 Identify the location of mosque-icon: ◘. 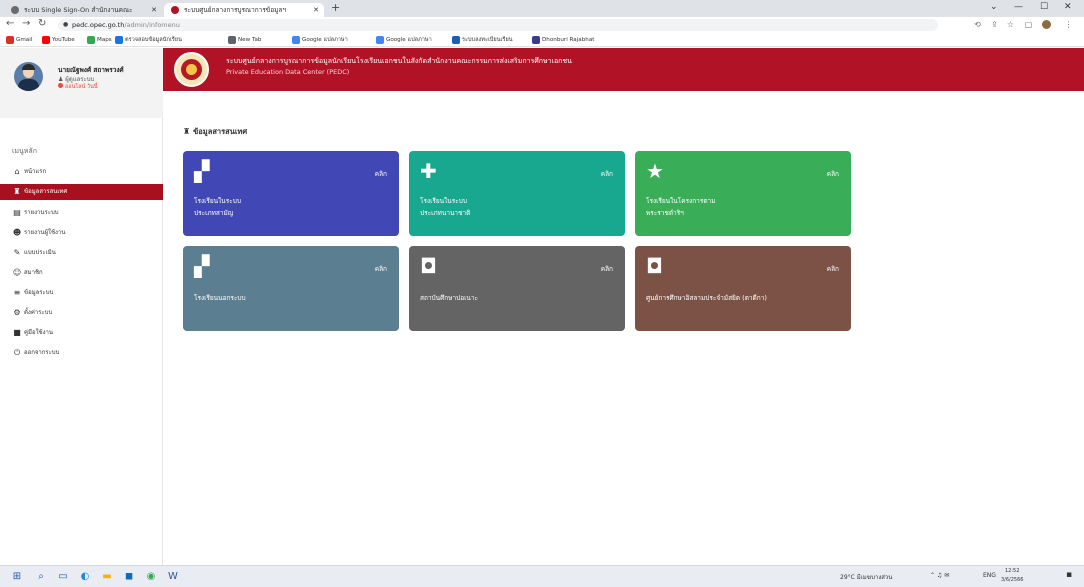
(654, 266).